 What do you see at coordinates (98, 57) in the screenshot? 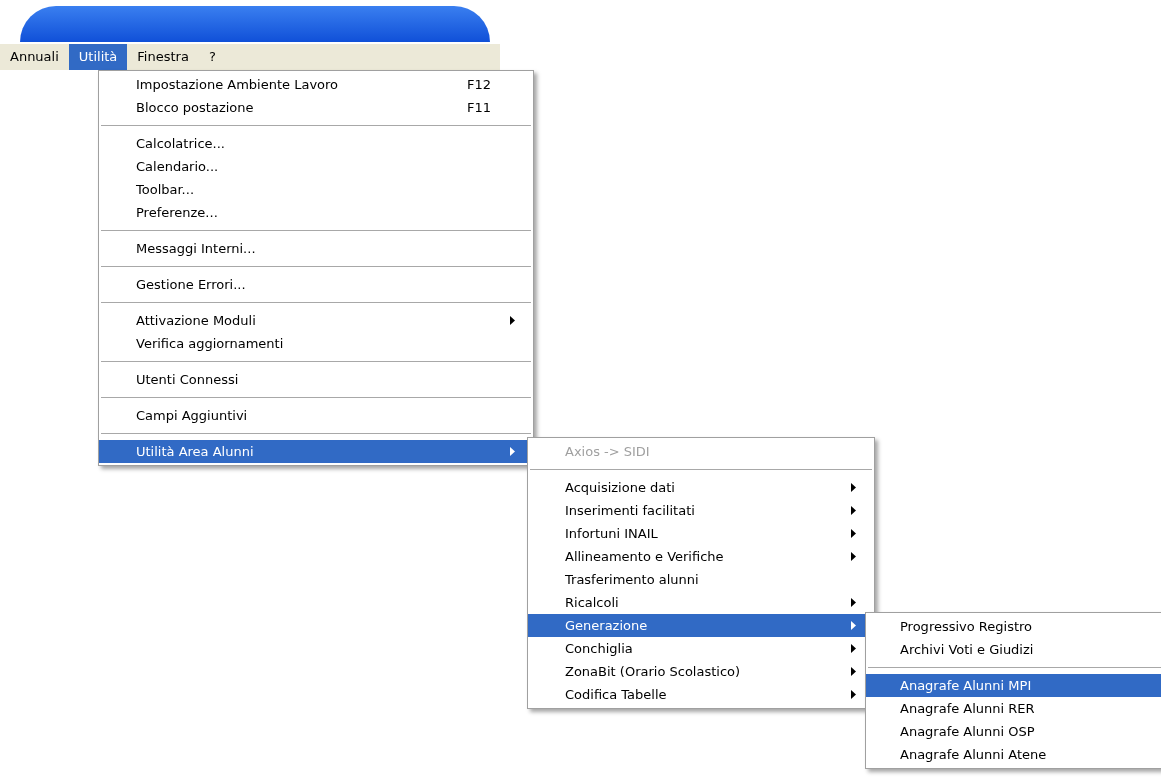
I see `menu-bar-item: Utilità` at bounding box center [98, 57].